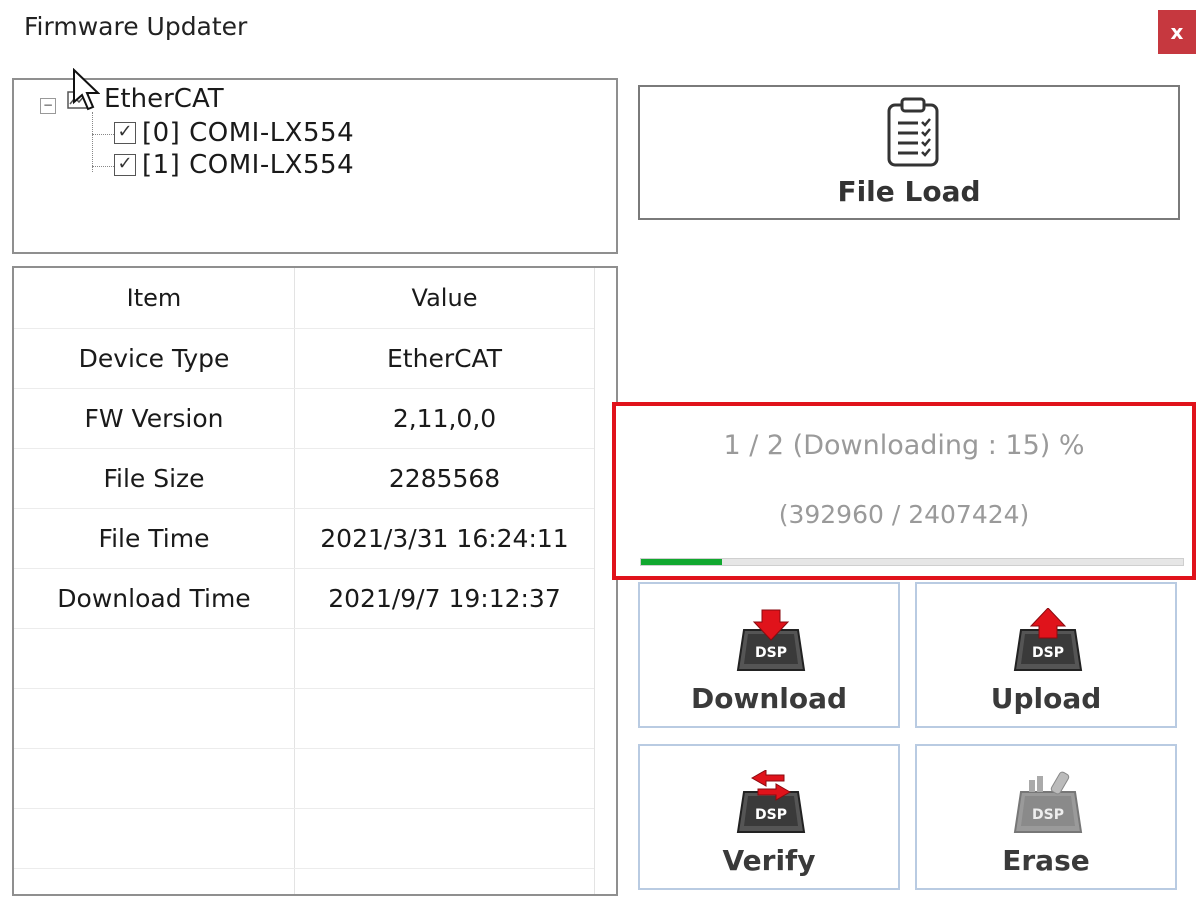  Describe the element at coordinates (154, 598) in the screenshot. I see `table-cell-item: Download Time` at that location.